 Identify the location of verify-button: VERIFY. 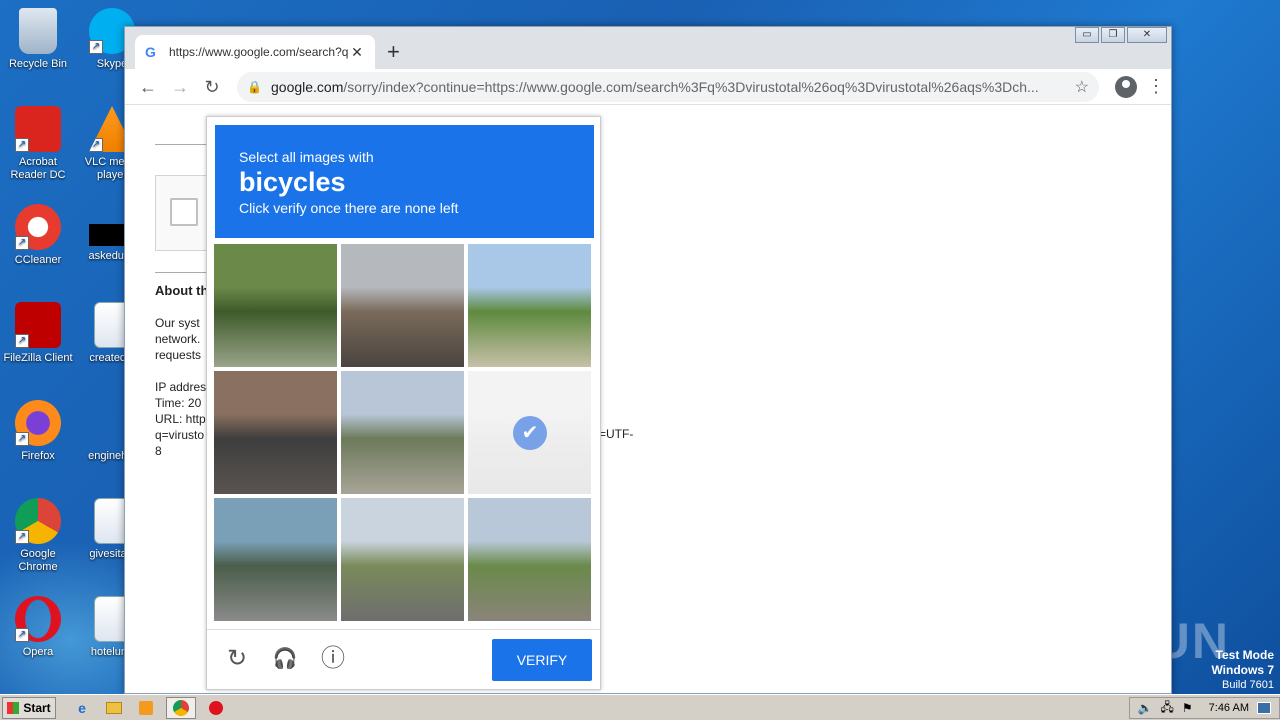
(542, 660).